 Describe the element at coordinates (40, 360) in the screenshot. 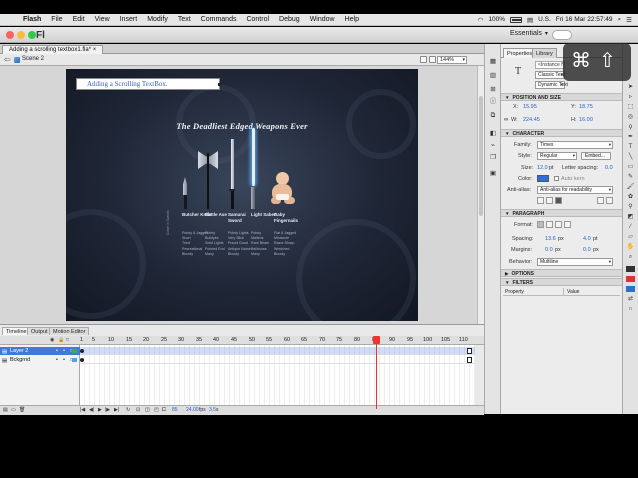

I see `layer-row-bckgrnd: ▤ Bckgrnd • • □` at that location.